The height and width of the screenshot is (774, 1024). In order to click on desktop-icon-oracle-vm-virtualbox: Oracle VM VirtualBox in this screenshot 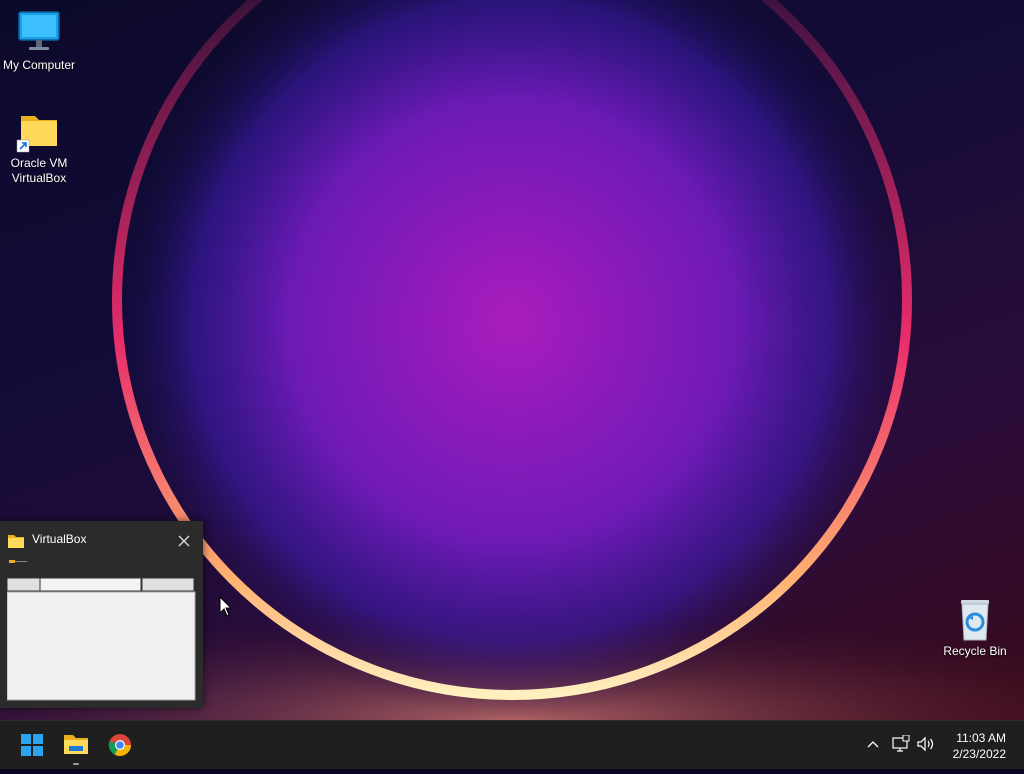, I will do `click(39, 147)`.